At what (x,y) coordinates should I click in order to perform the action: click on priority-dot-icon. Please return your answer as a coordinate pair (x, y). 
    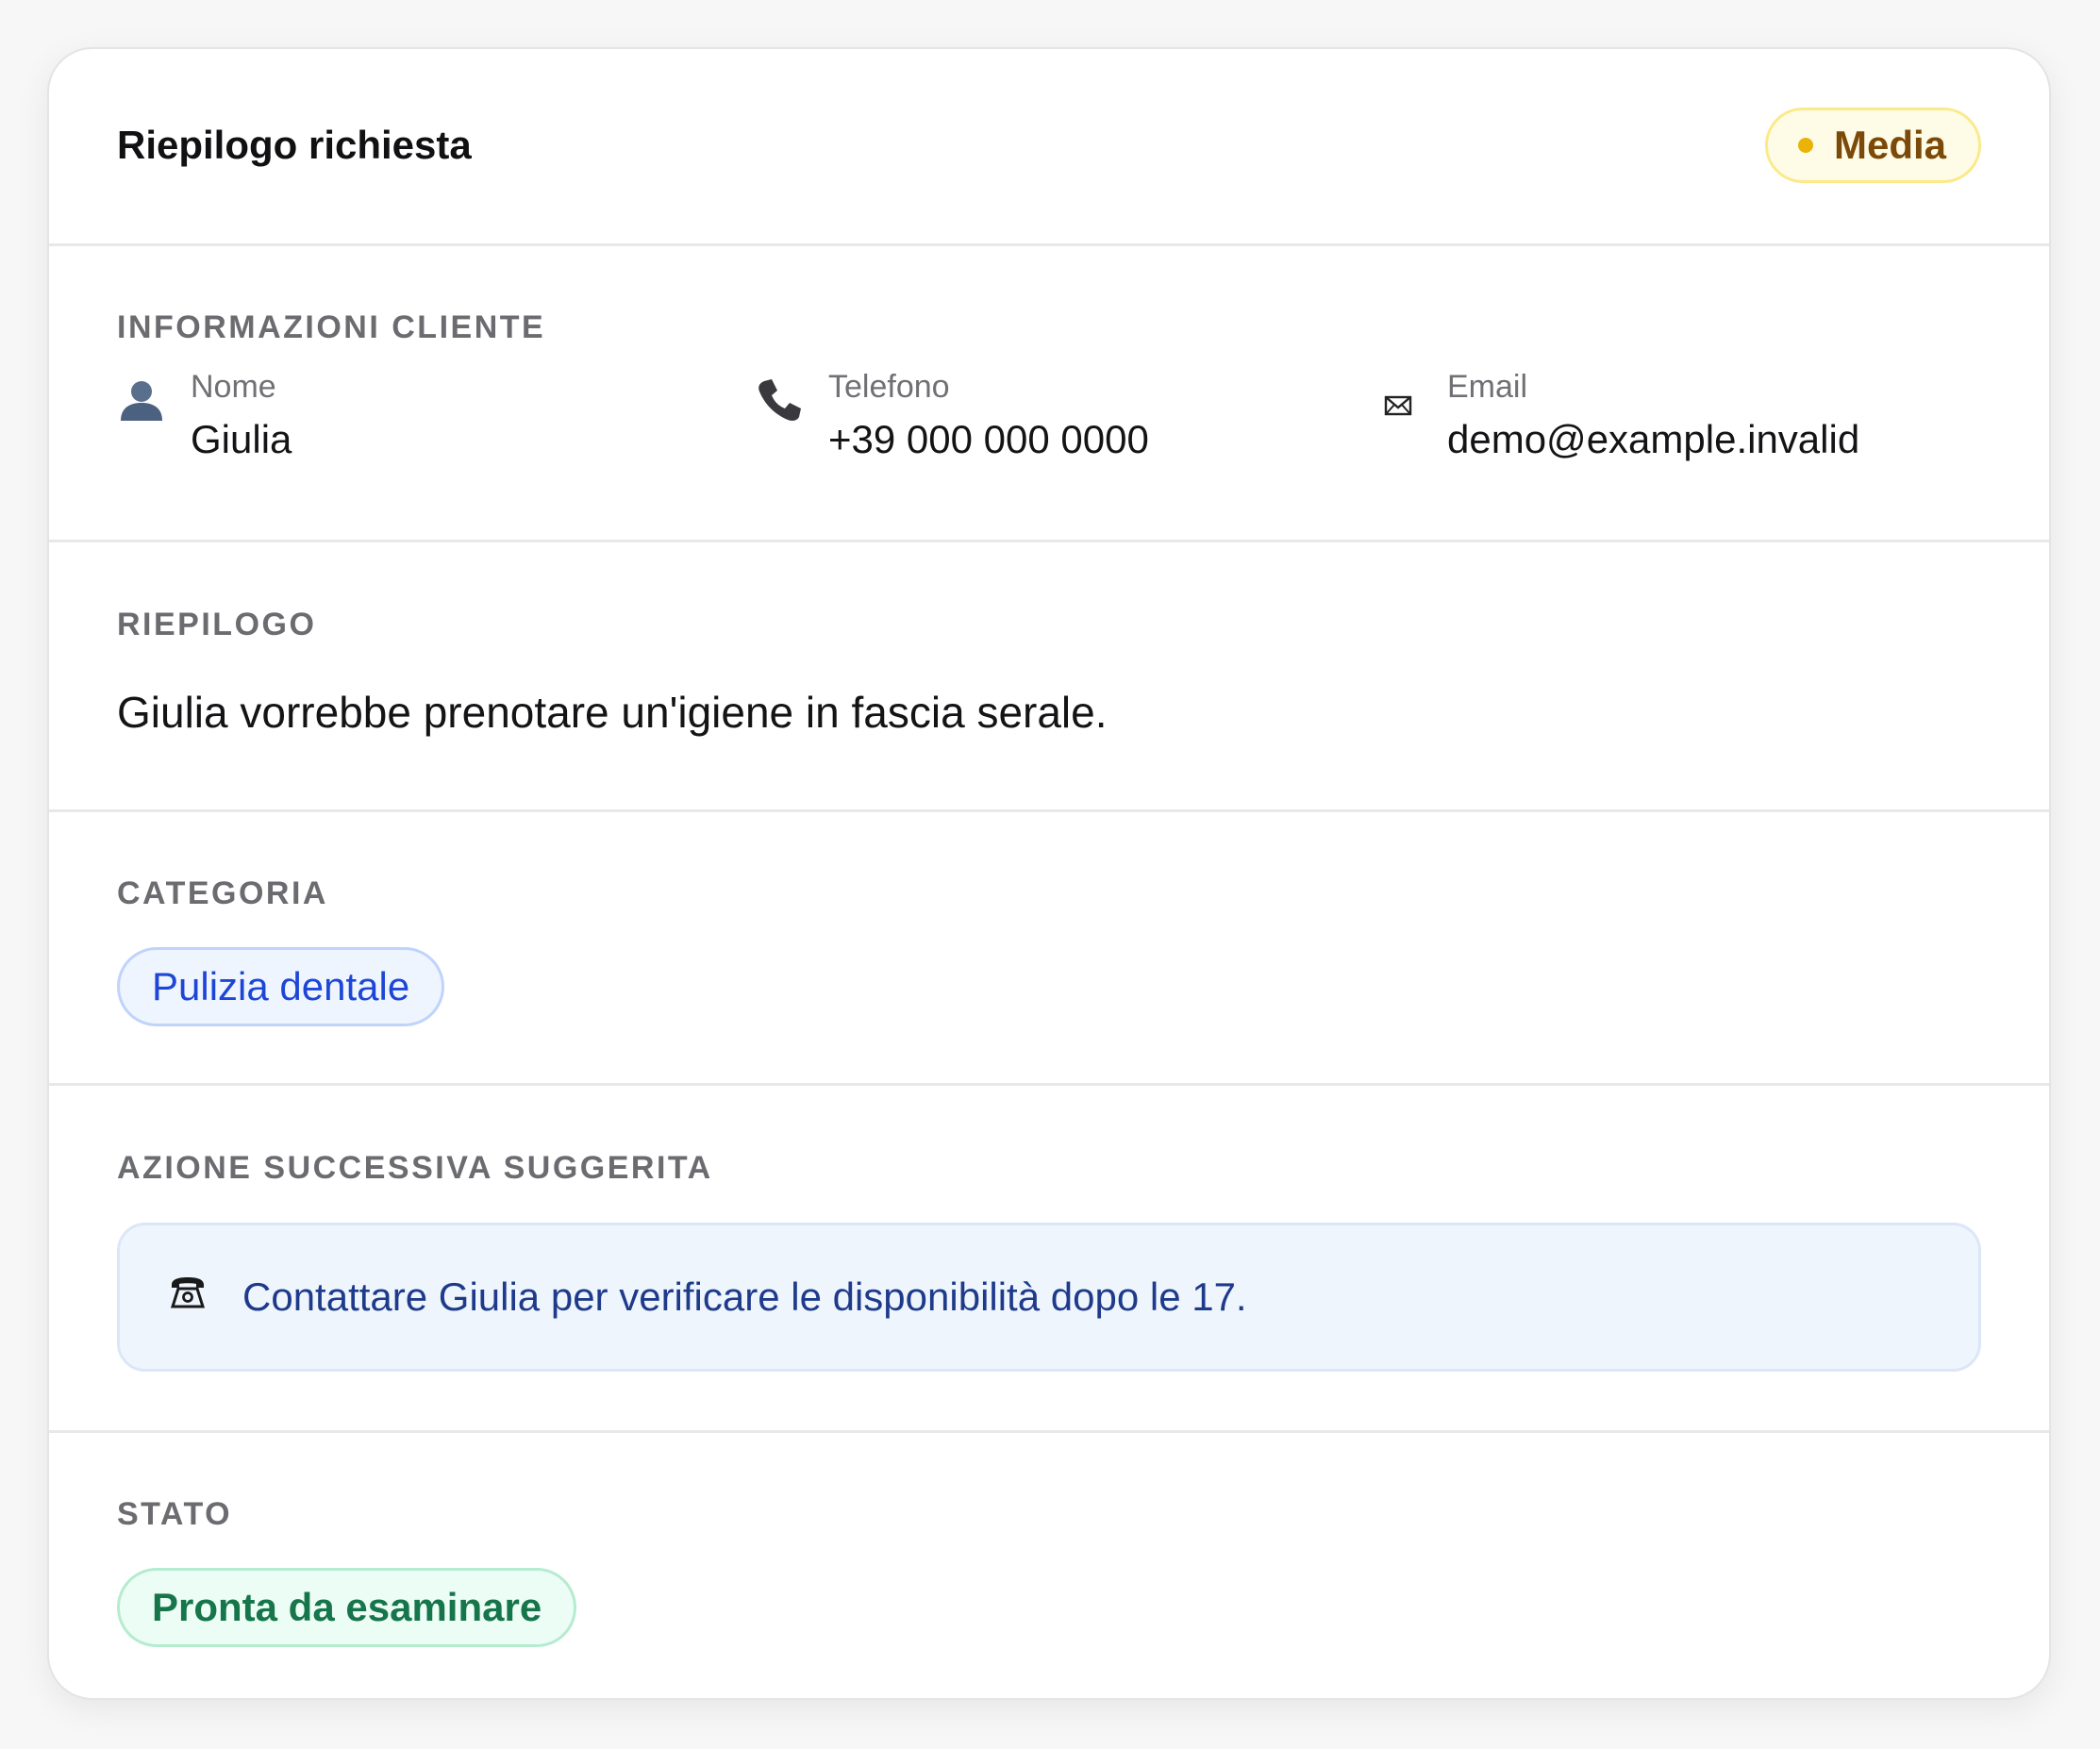
    Looking at the image, I should click on (1805, 145).